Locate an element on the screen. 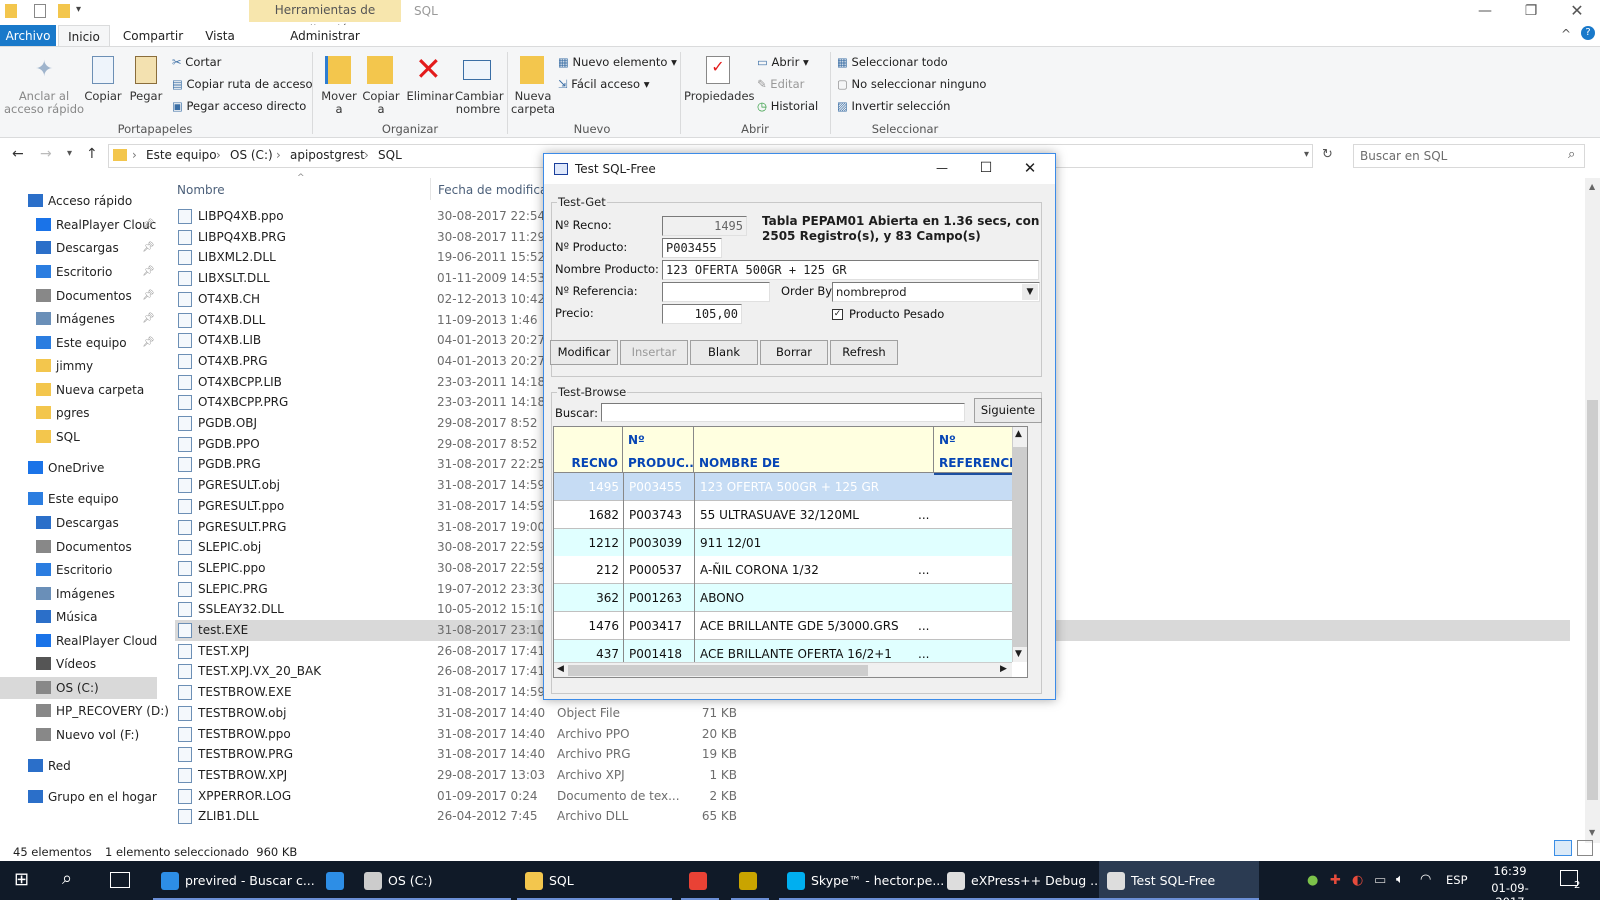 This screenshot has height=909, width=1600. restore-icon: ❐ is located at coordinates (1531, 12).